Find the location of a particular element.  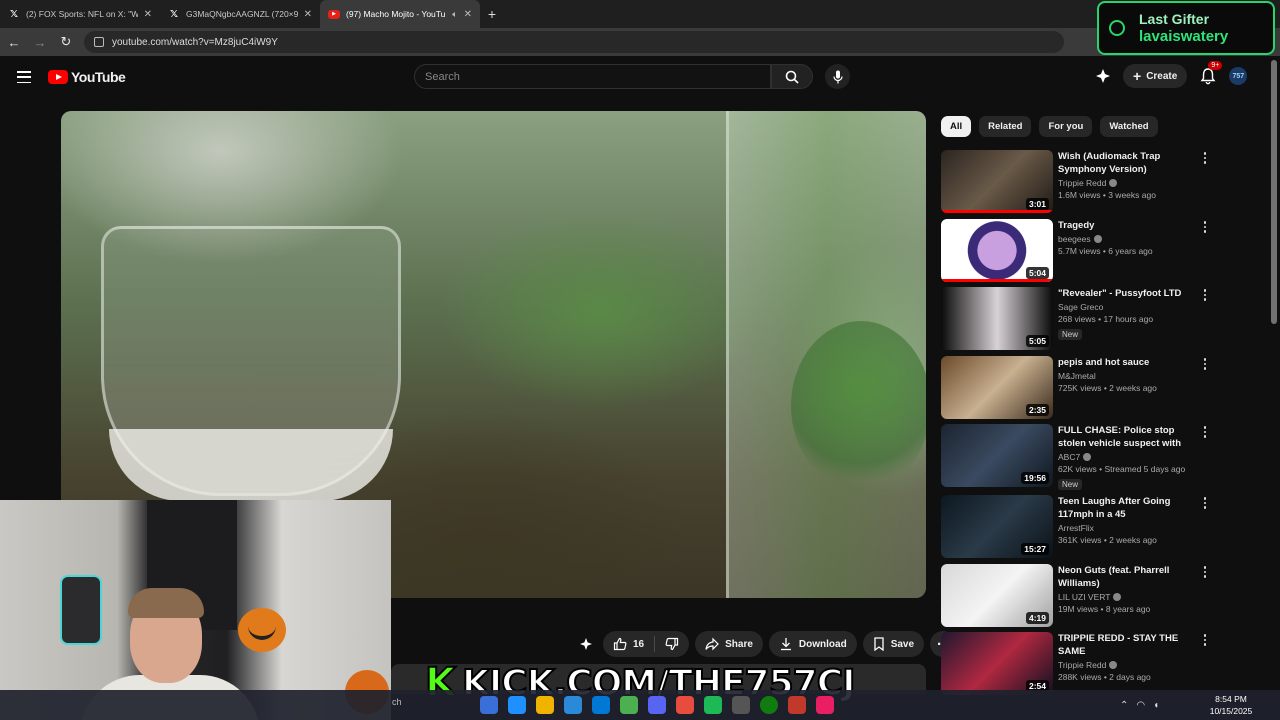

avatar: 757 is located at coordinates (1238, 76).